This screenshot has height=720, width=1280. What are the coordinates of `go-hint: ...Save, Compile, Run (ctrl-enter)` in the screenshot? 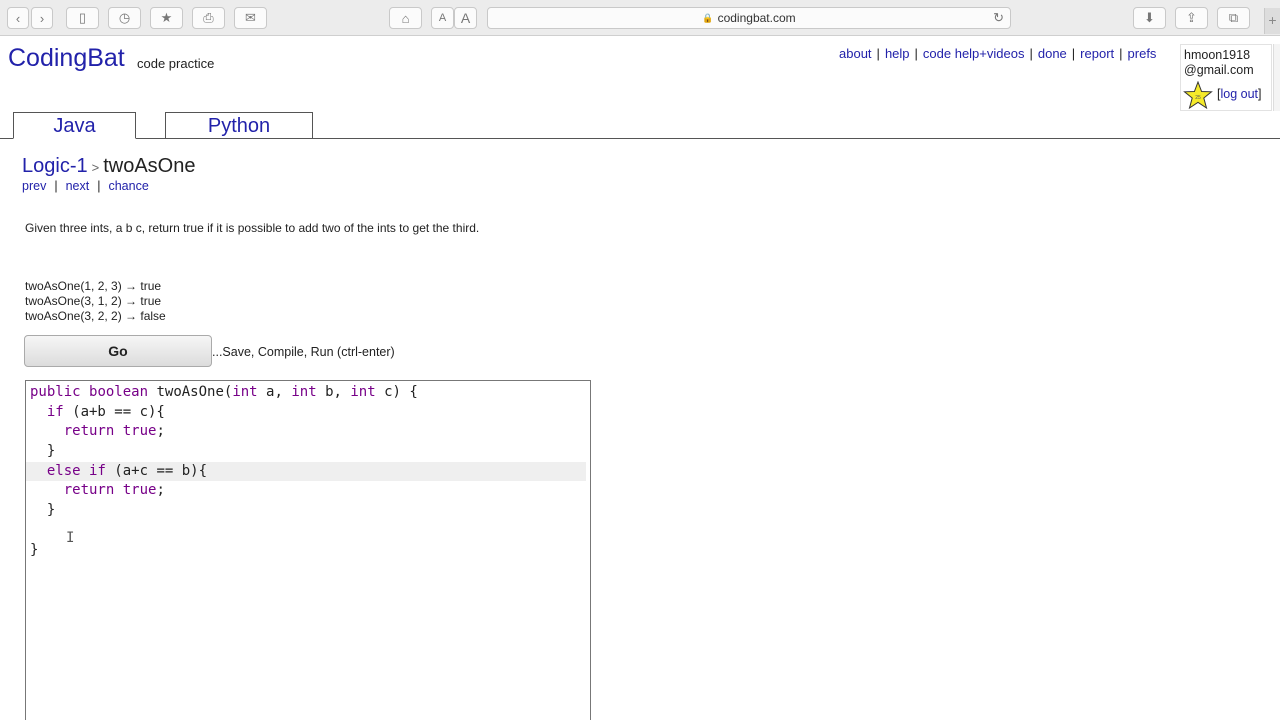 It's located at (303, 352).